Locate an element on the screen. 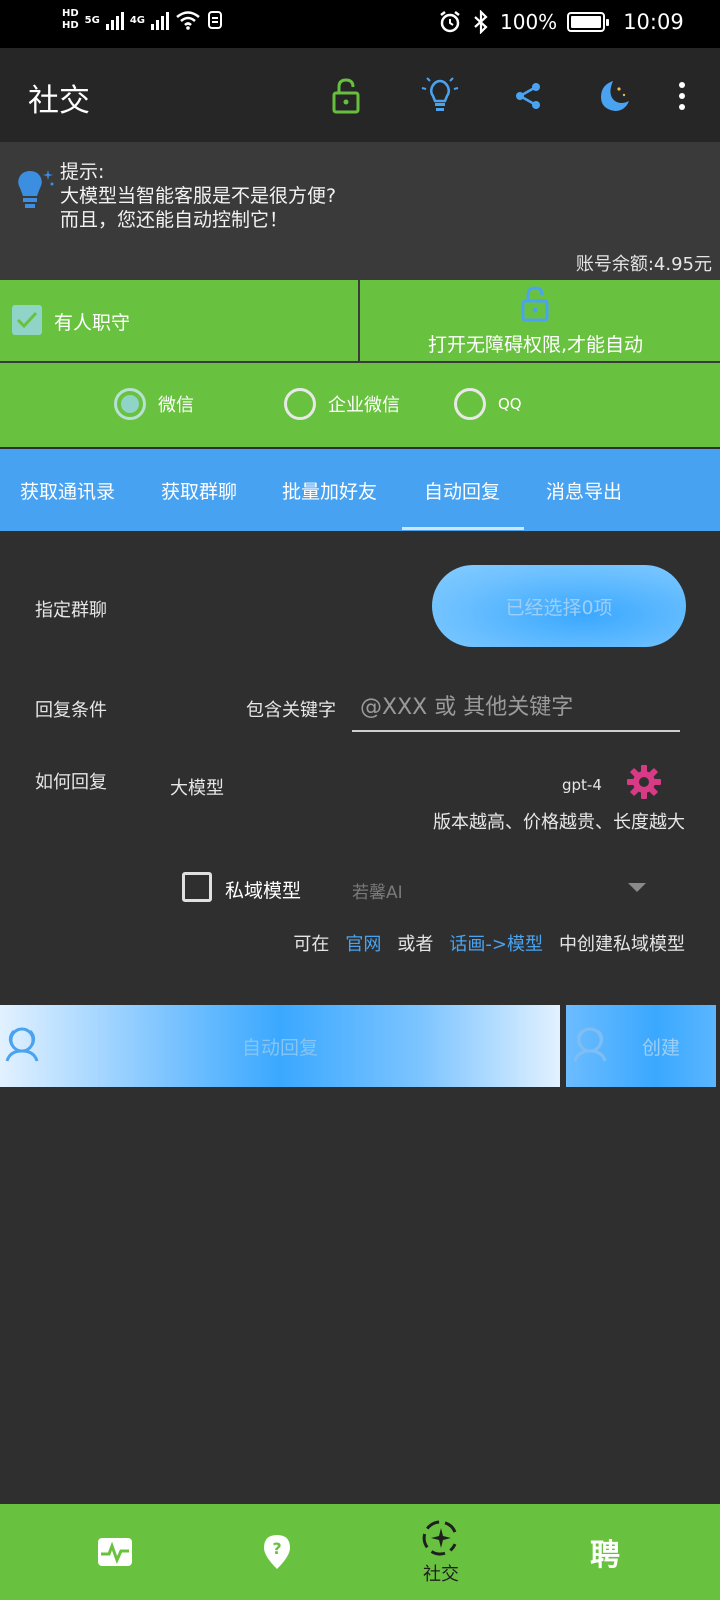 The image size is (720, 1600). clock: 10:09 is located at coordinates (653, 22).